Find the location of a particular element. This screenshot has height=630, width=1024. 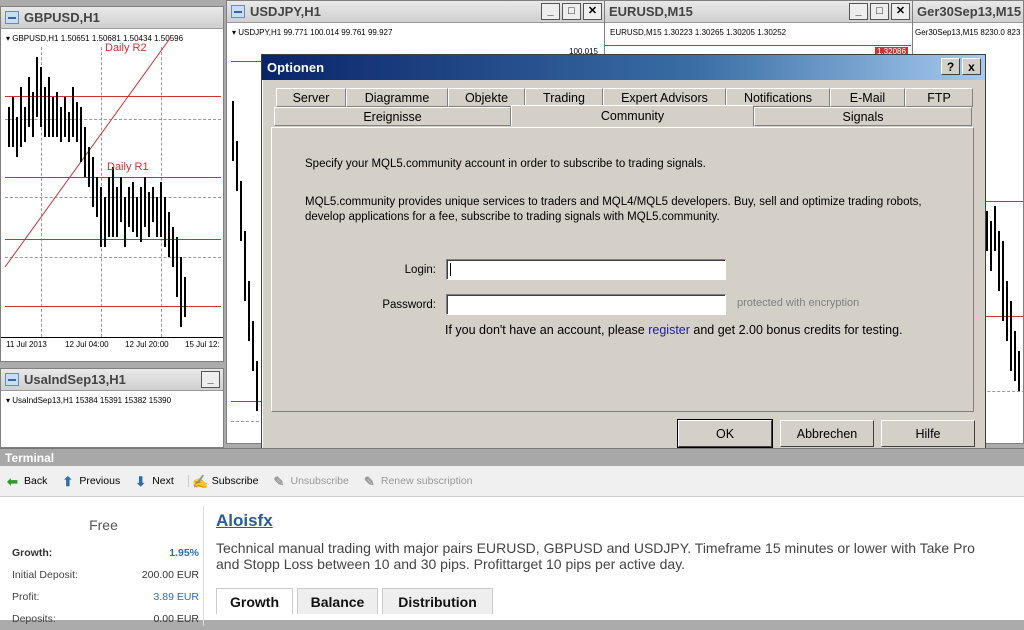

tab-balance: Balance is located at coordinates (337, 601).